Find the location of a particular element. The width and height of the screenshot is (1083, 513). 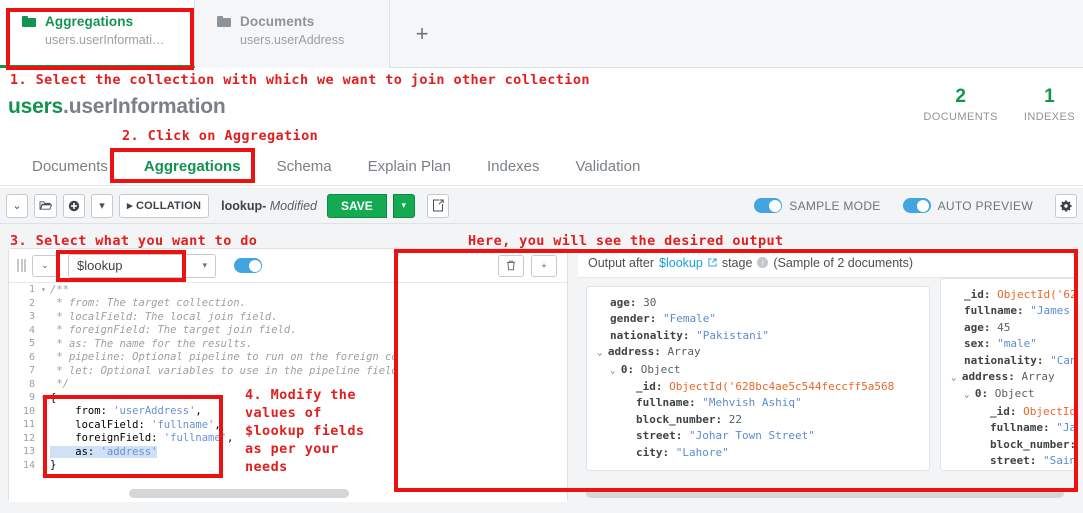

tab-documents-subtitle: users.userAddress is located at coordinates (292, 40).